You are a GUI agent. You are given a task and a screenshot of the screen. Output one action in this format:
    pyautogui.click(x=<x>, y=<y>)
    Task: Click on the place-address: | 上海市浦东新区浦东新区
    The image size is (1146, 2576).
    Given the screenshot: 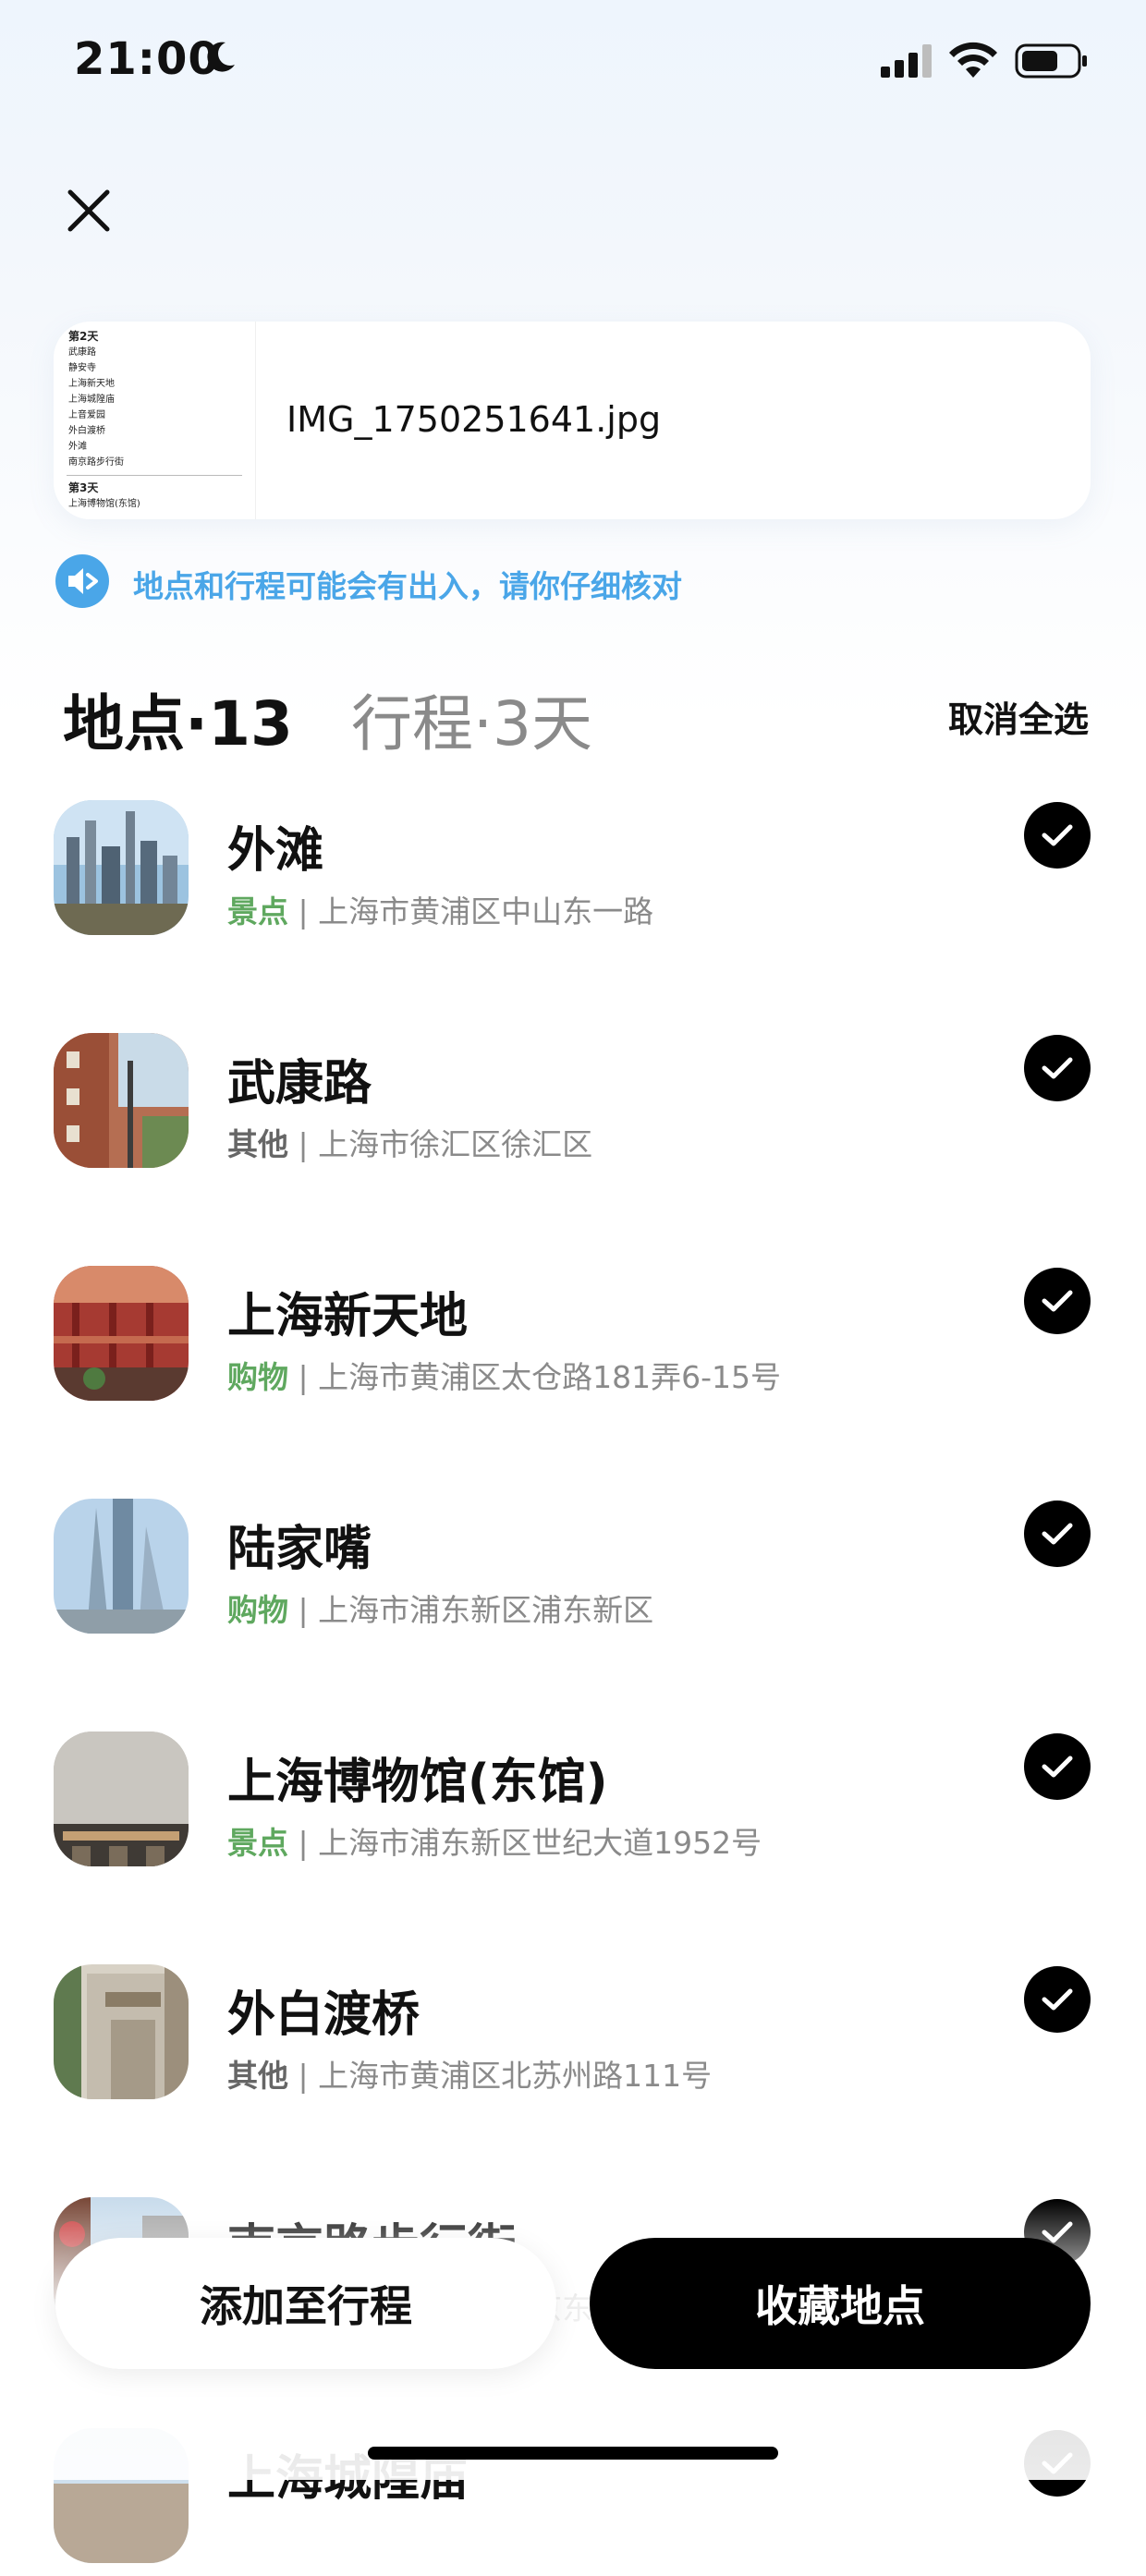 What is the action you would take?
    pyautogui.click(x=471, y=1610)
    